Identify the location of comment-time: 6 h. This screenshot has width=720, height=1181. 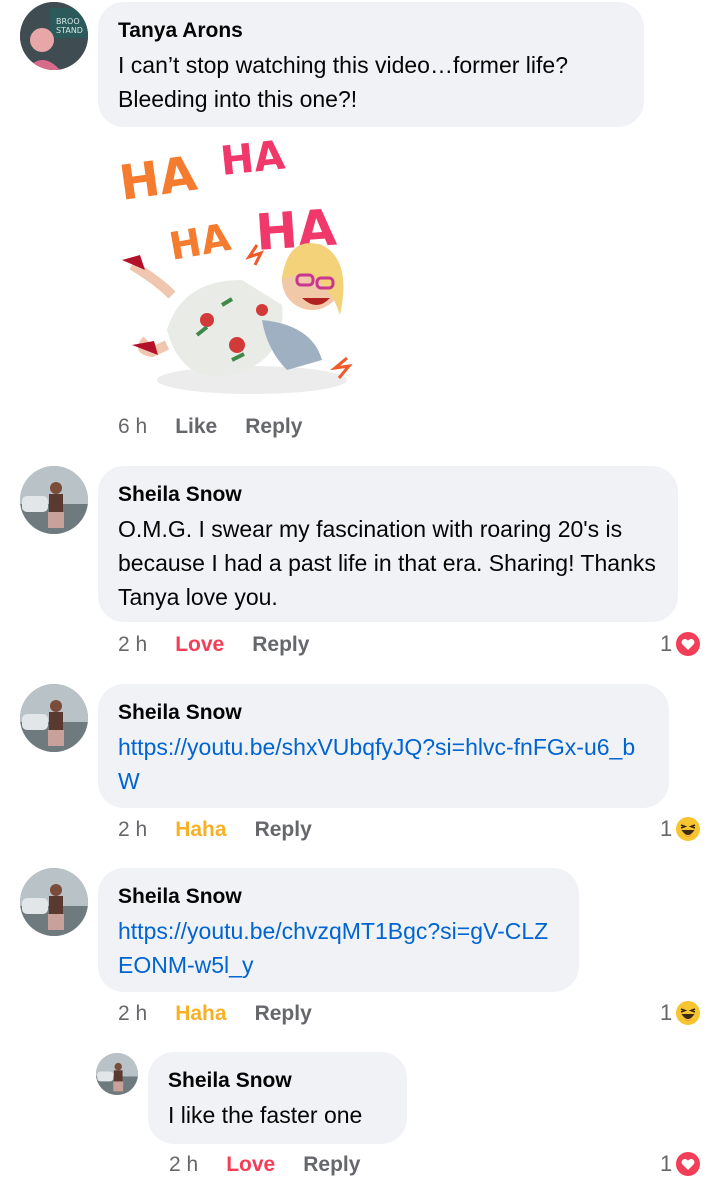
(133, 426).